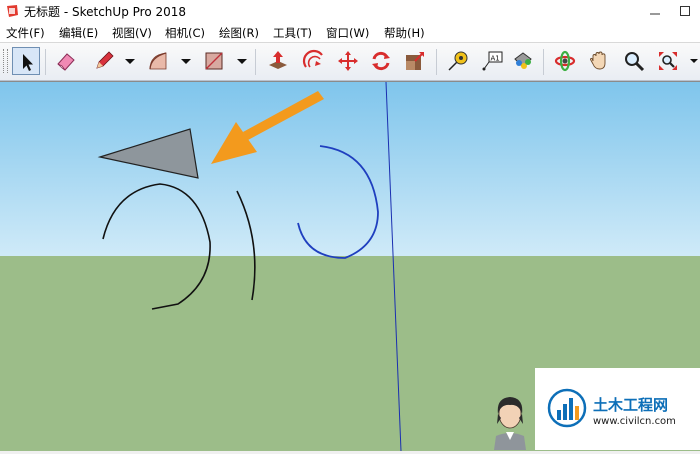  Describe the element at coordinates (510, 421) in the screenshot. I see `person-avatar-figure` at that location.